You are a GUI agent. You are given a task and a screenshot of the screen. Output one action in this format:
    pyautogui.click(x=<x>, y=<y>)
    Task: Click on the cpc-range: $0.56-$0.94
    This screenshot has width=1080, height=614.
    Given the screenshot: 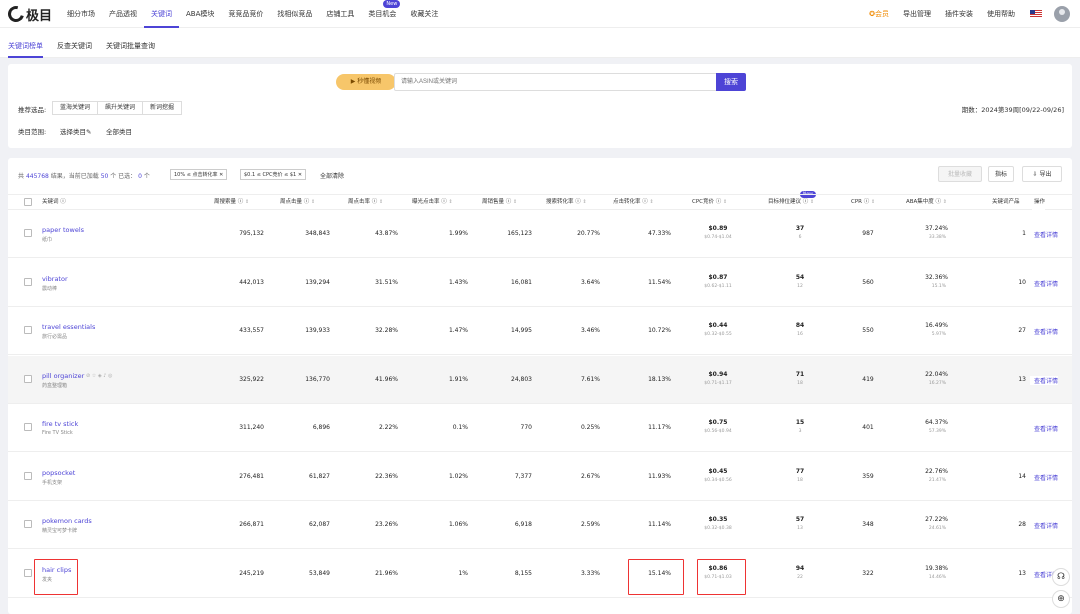 What is the action you would take?
    pyautogui.click(x=718, y=431)
    